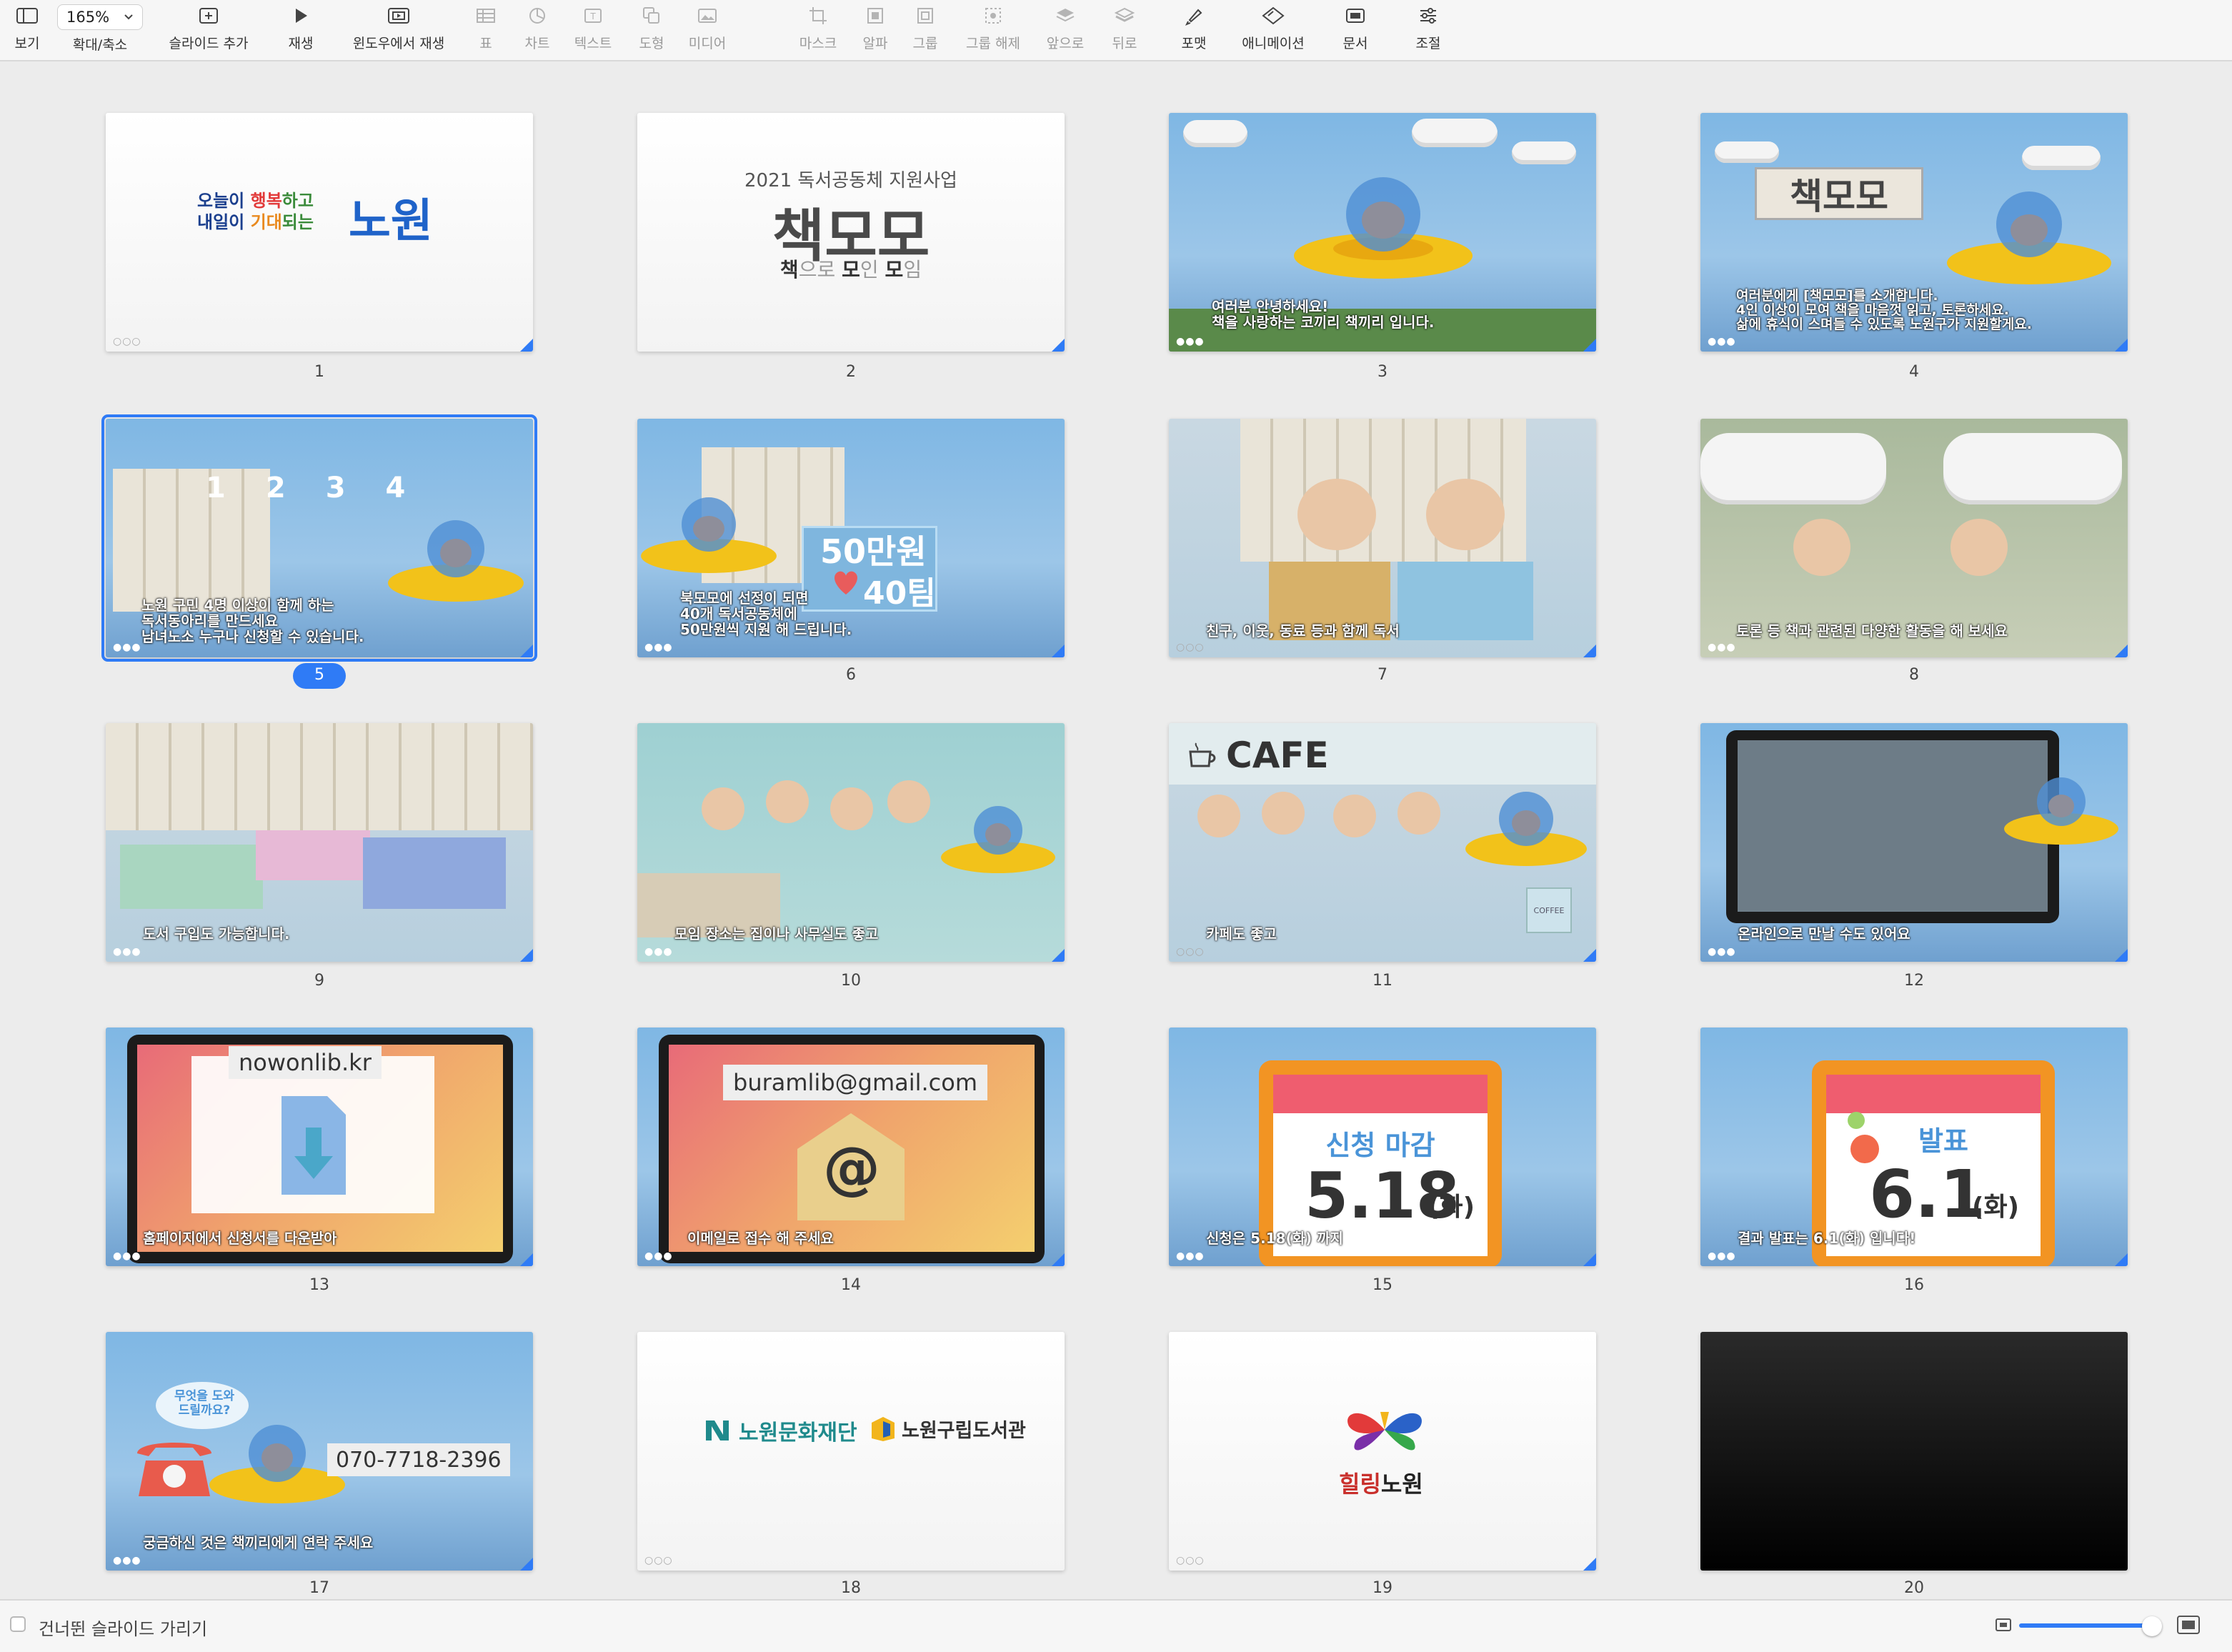 Image resolution: width=2232 pixels, height=1652 pixels. What do you see at coordinates (1382, 1451) in the screenshot?
I see `slide-thumbnail: 힐링노원 ○○○` at bounding box center [1382, 1451].